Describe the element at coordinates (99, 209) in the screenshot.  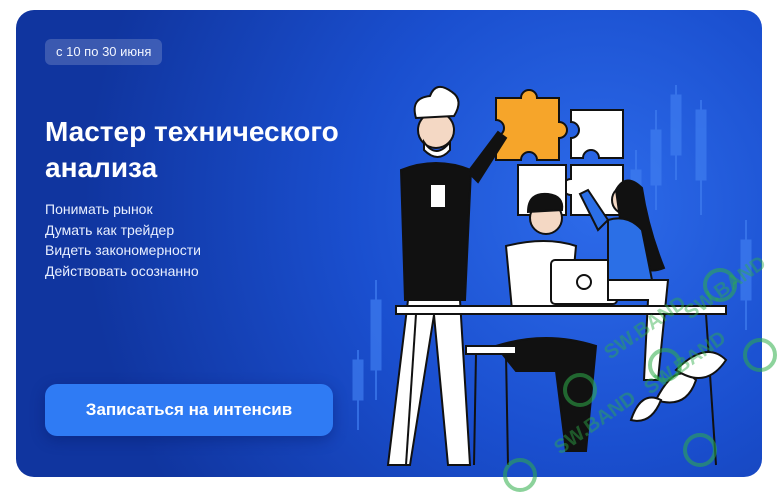
I see `benefit-item: Понимать рынок` at that location.